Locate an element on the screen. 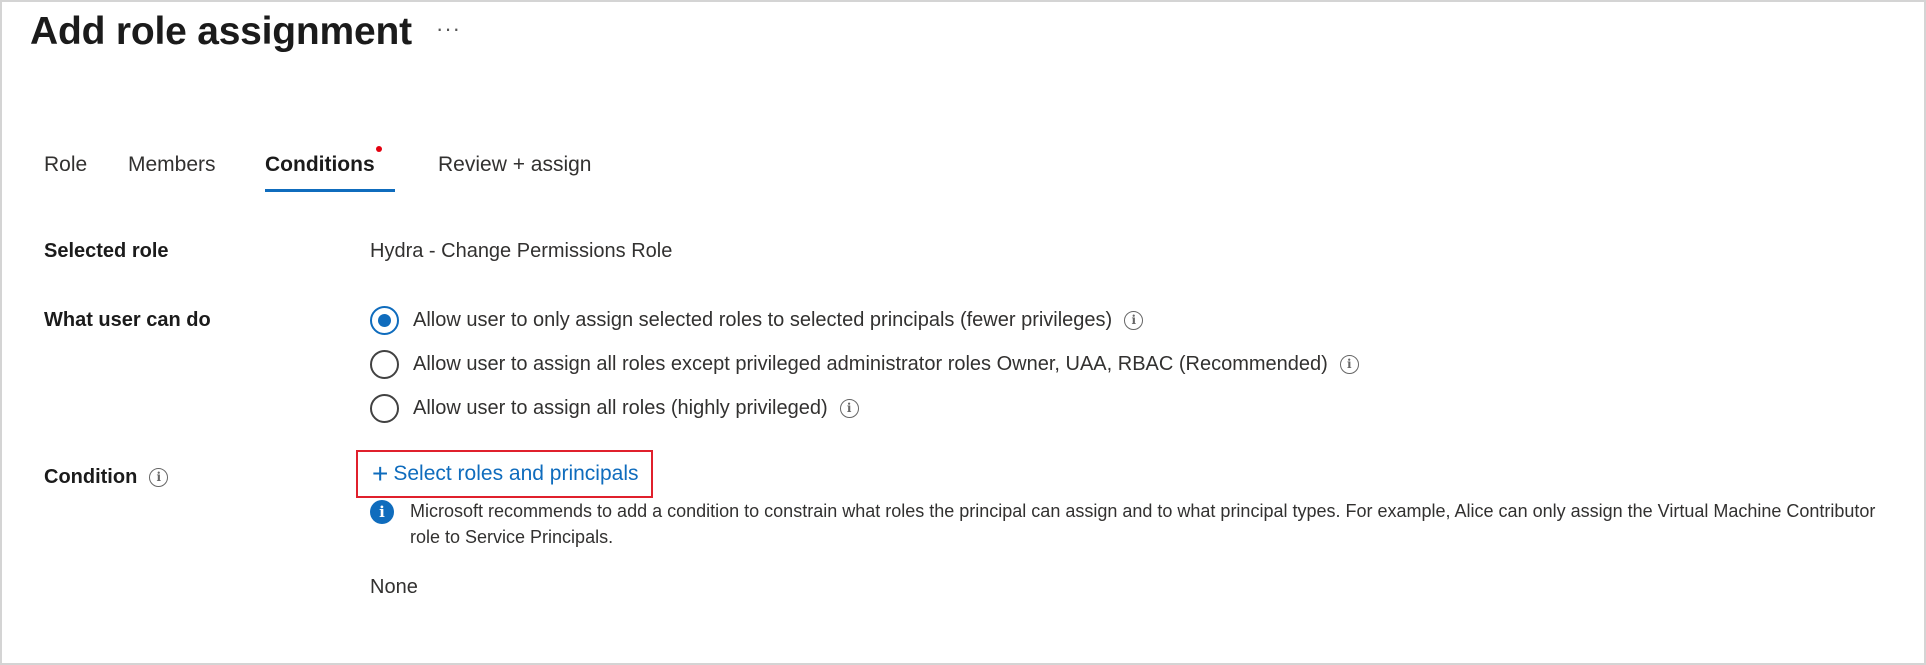 This screenshot has width=1926, height=665. tab-review-assign: Review + assign is located at coordinates (515, 172).